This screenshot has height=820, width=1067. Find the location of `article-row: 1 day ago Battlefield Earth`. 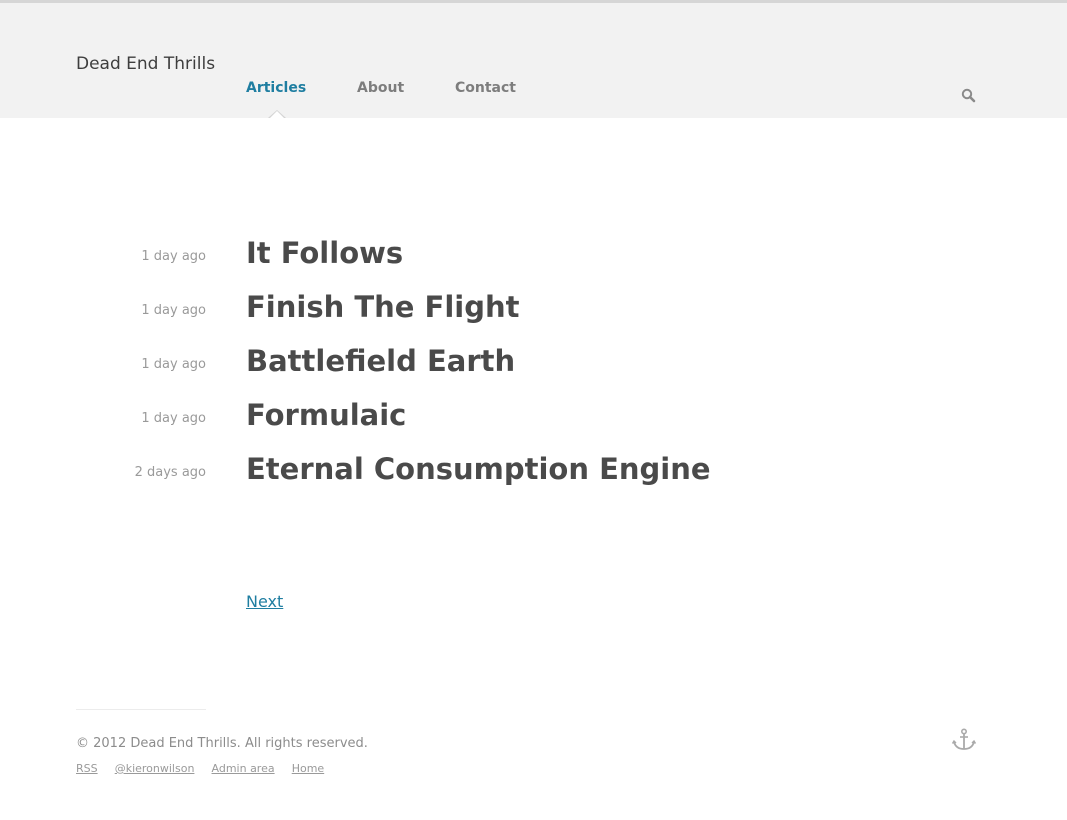

article-row: 1 day ago Battlefield Earth is located at coordinates (533, 365).